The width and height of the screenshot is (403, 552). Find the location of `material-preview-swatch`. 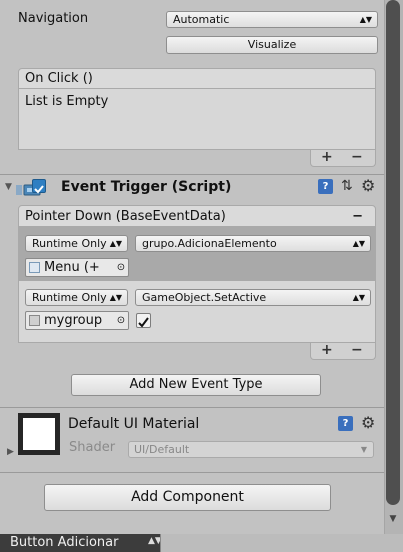

material-preview-swatch is located at coordinates (39, 434).